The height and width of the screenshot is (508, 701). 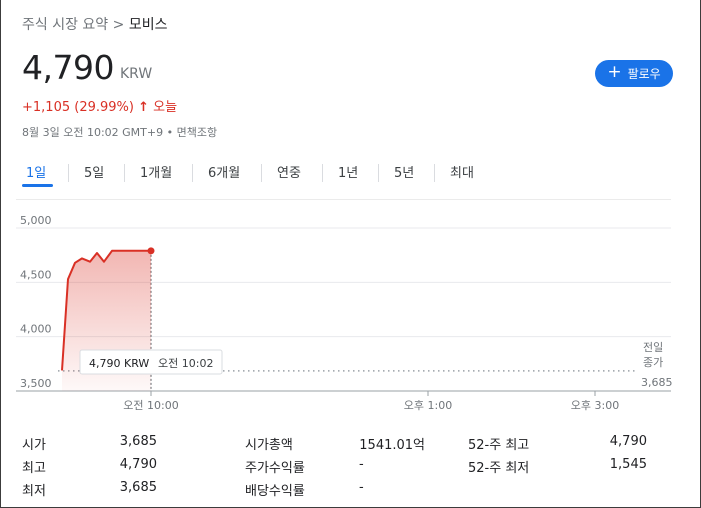 I want to click on tab-1y: 1년, so click(x=348, y=171).